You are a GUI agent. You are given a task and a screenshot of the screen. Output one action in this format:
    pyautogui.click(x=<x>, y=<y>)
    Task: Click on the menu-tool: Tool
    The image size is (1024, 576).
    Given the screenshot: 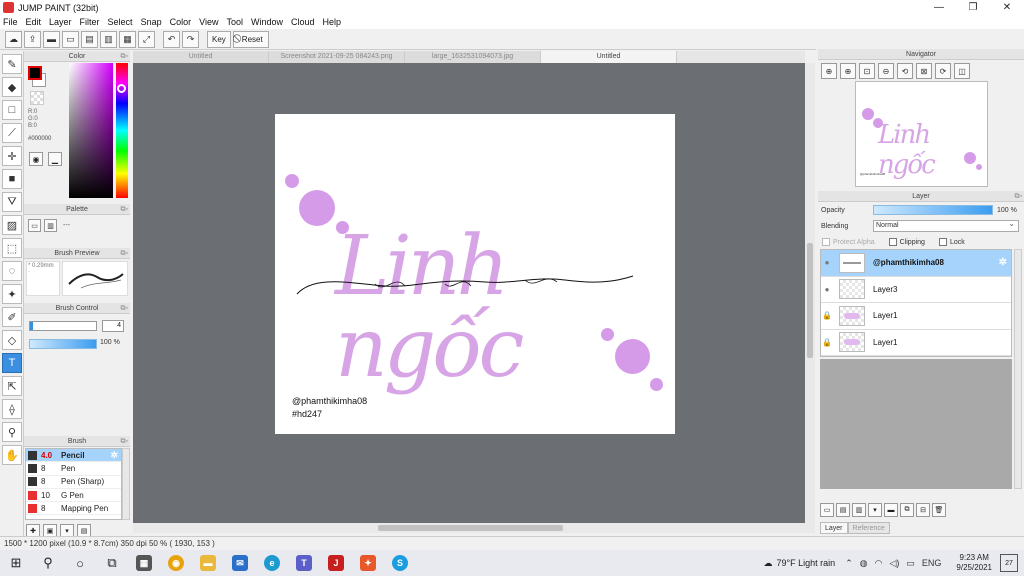 What is the action you would take?
    pyautogui.click(x=234, y=22)
    